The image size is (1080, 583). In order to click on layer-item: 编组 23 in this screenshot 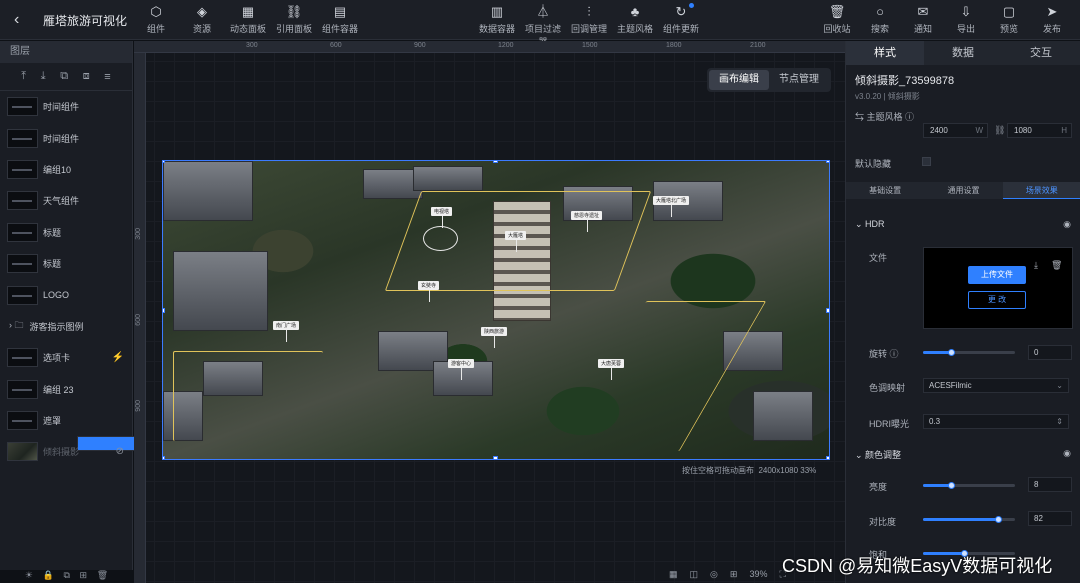, I will do `click(66, 389)`.